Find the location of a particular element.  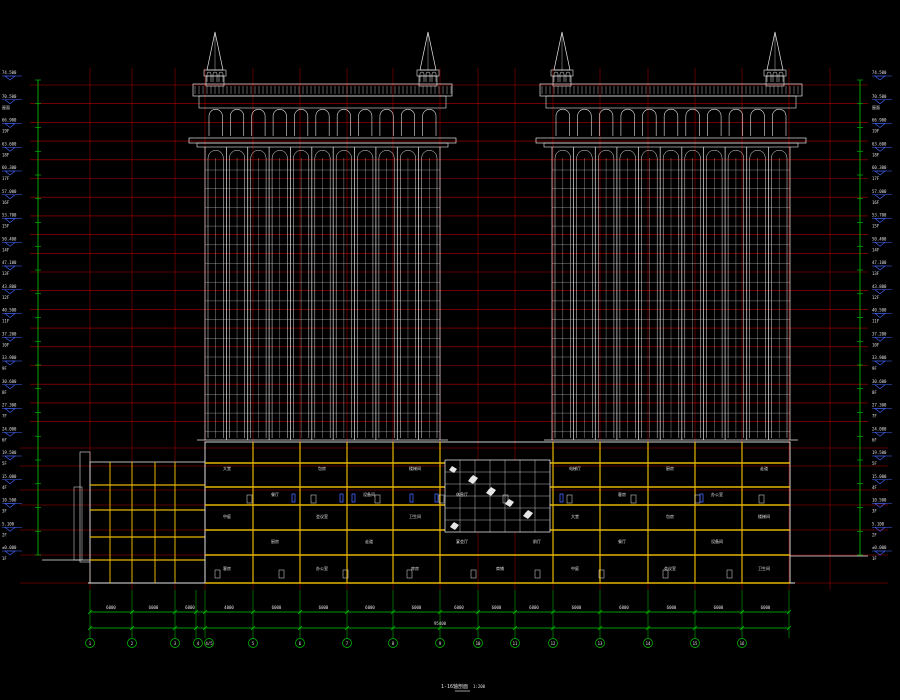

level-name: 3F is located at coordinates (4, 511).